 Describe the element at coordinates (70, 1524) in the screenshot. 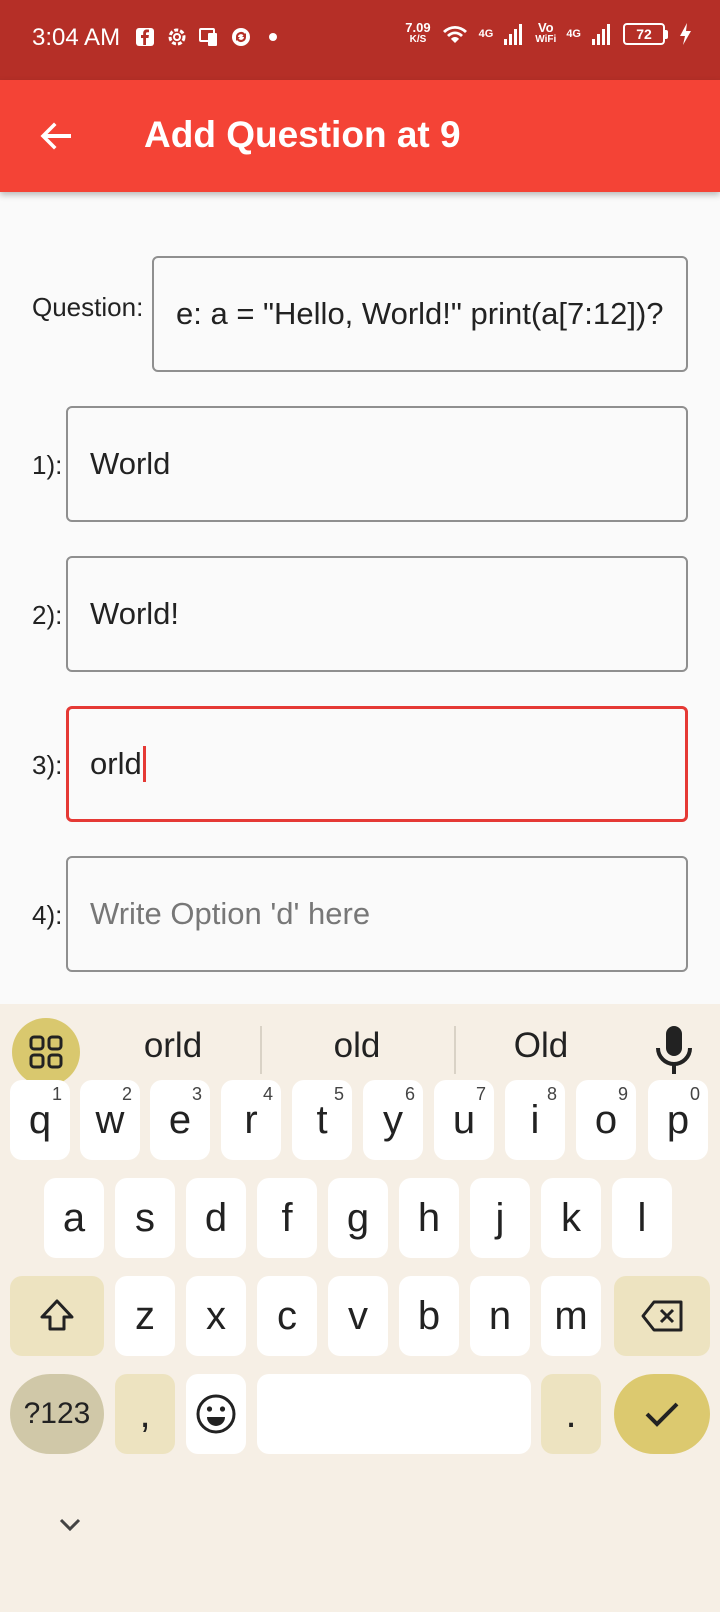

I see `hide-keyboard-chevron-icon` at that location.